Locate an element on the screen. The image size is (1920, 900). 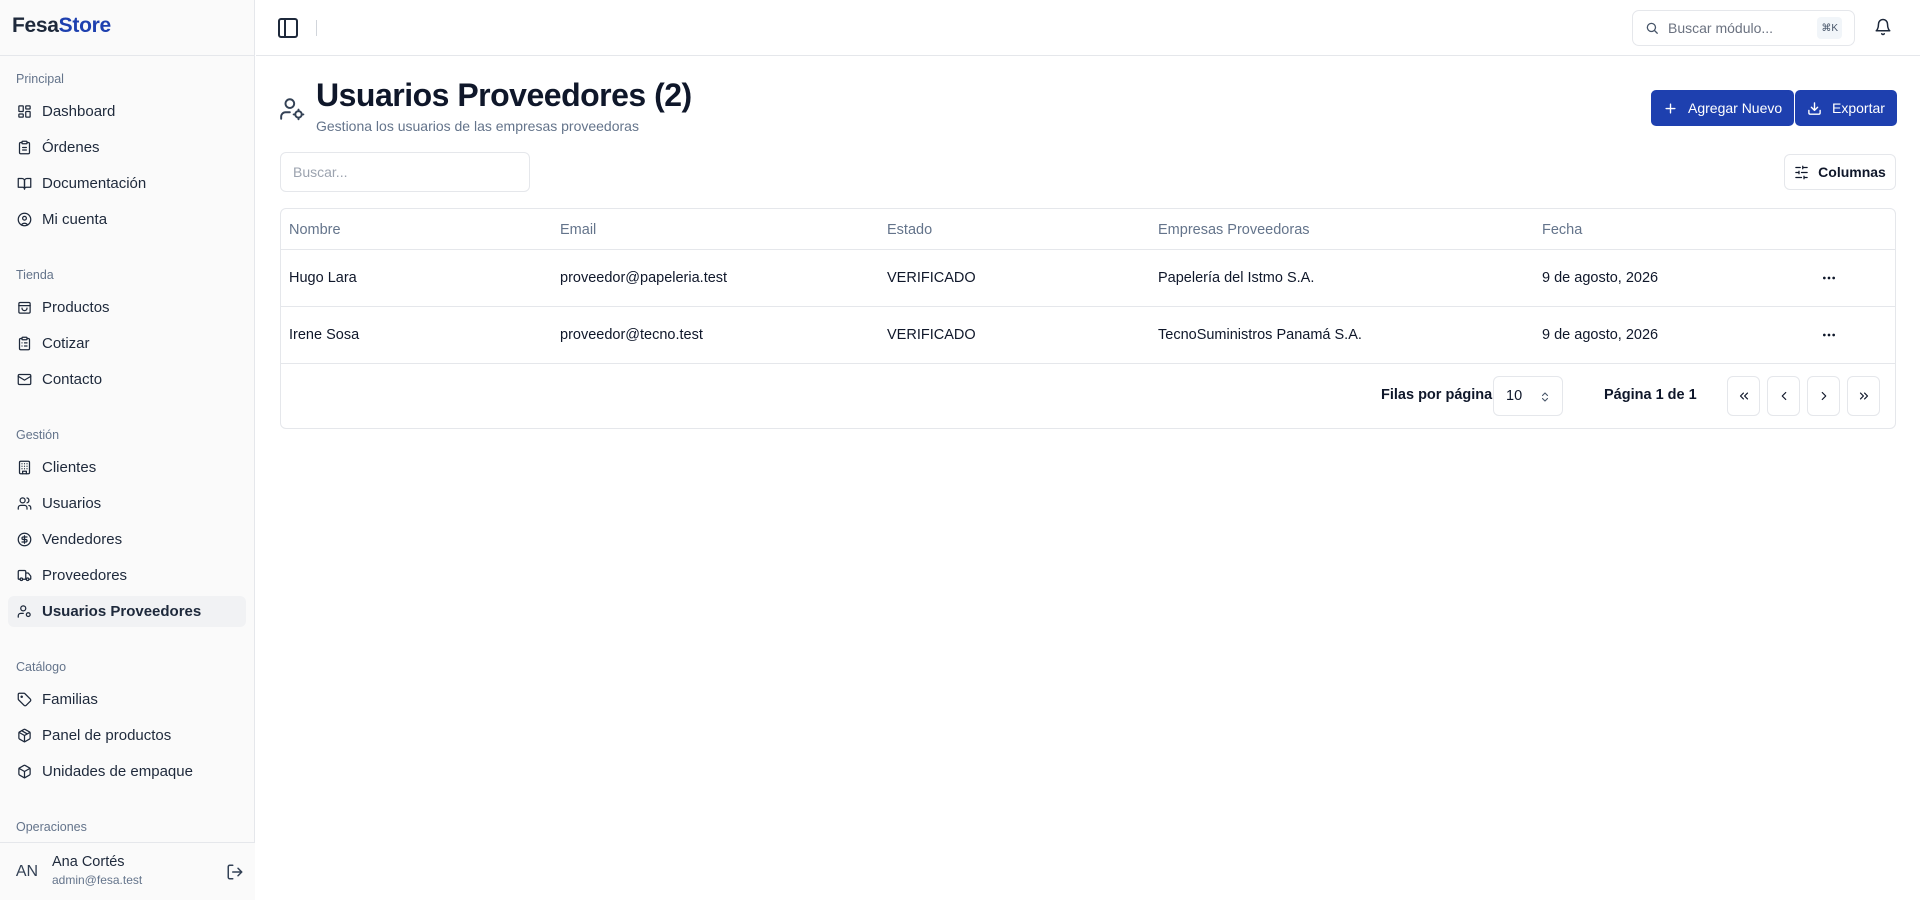
page-title: Usuarios Proveedores (2) is located at coordinates (504, 95).